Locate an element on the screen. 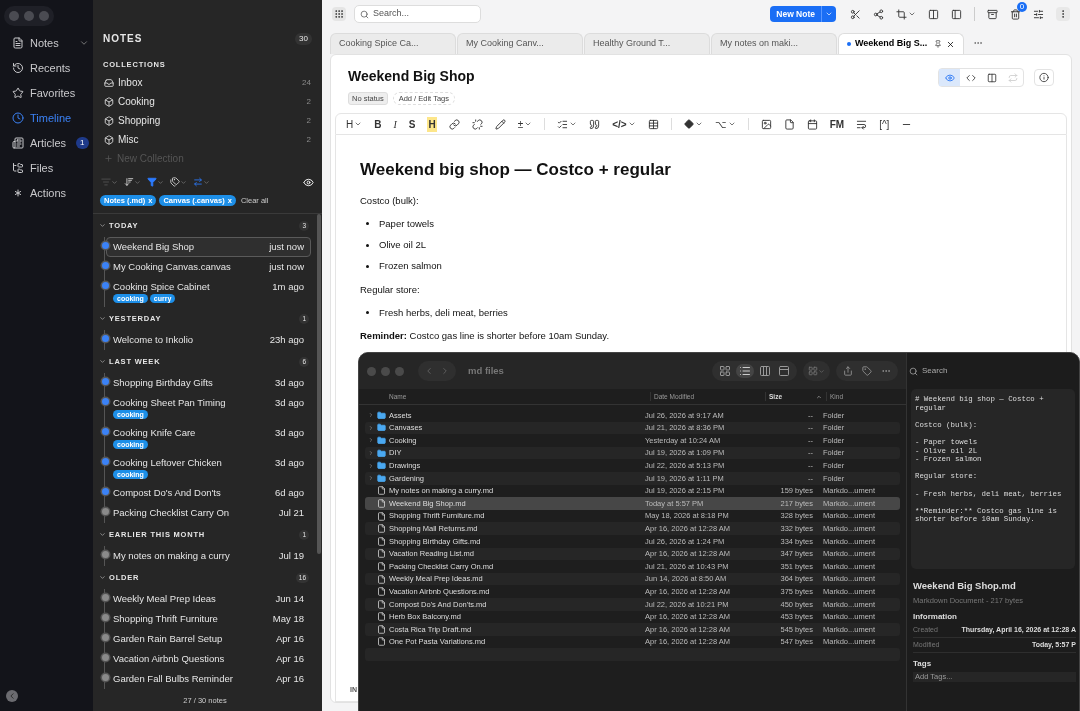 This screenshot has width=1080, height=711. gallery-view-icon is located at coordinates (784, 371).